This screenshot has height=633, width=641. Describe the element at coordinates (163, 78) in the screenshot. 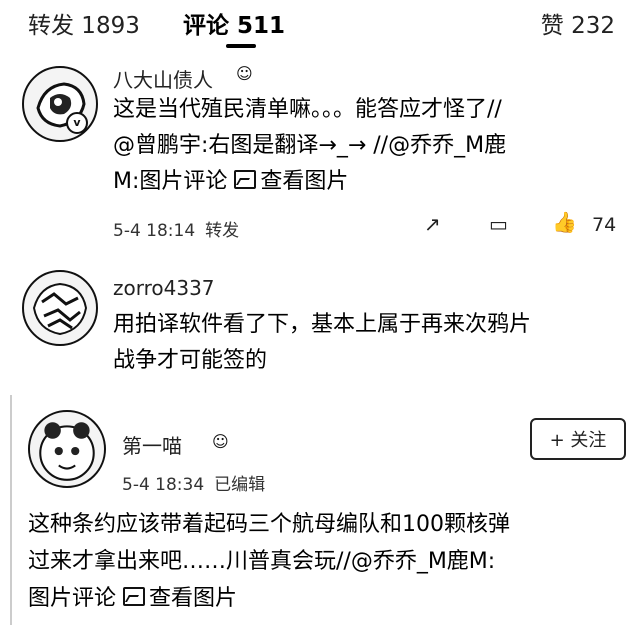

I see `comment-username: 八大山债人` at that location.